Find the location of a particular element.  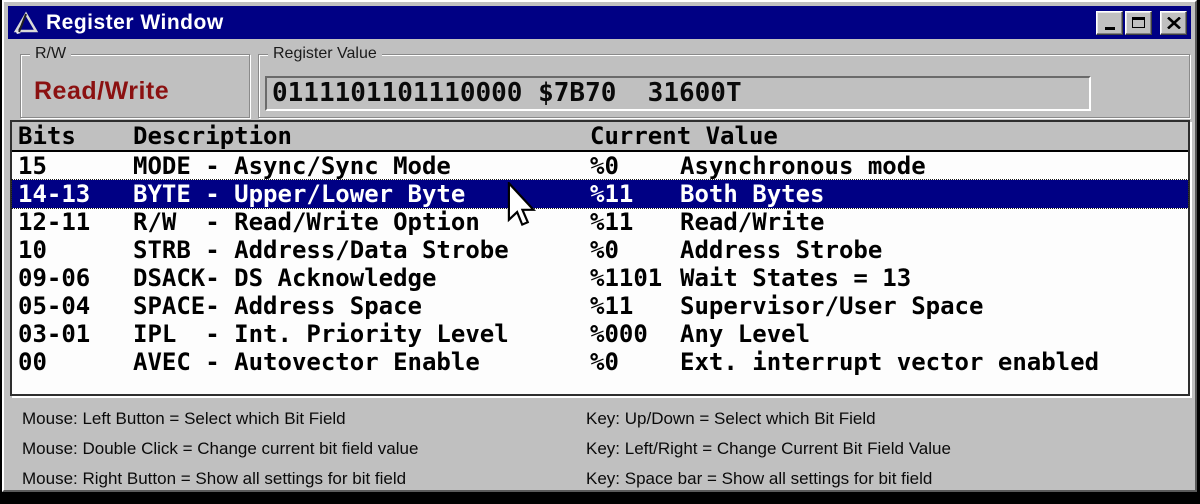

rw-groupbox: R/W Read/Write is located at coordinates (135, 81).